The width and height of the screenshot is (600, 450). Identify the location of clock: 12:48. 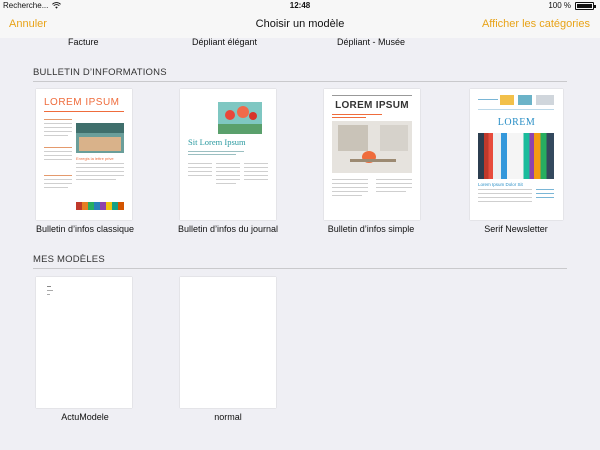
(300, 5).